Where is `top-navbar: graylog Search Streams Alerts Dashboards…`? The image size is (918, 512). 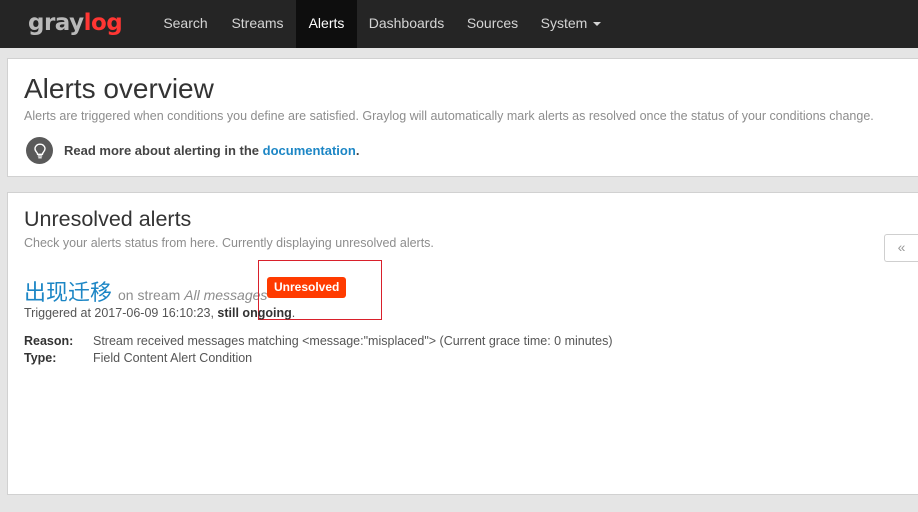 top-navbar: graylog Search Streams Alerts Dashboards… is located at coordinates (459, 24).